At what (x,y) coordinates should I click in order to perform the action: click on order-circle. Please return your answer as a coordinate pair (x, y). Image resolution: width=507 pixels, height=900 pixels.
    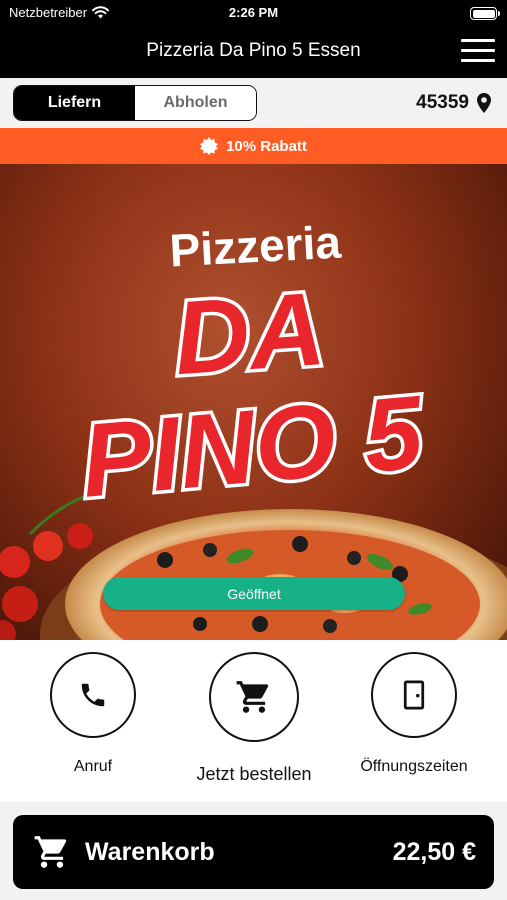
    Looking at the image, I should click on (254, 697).